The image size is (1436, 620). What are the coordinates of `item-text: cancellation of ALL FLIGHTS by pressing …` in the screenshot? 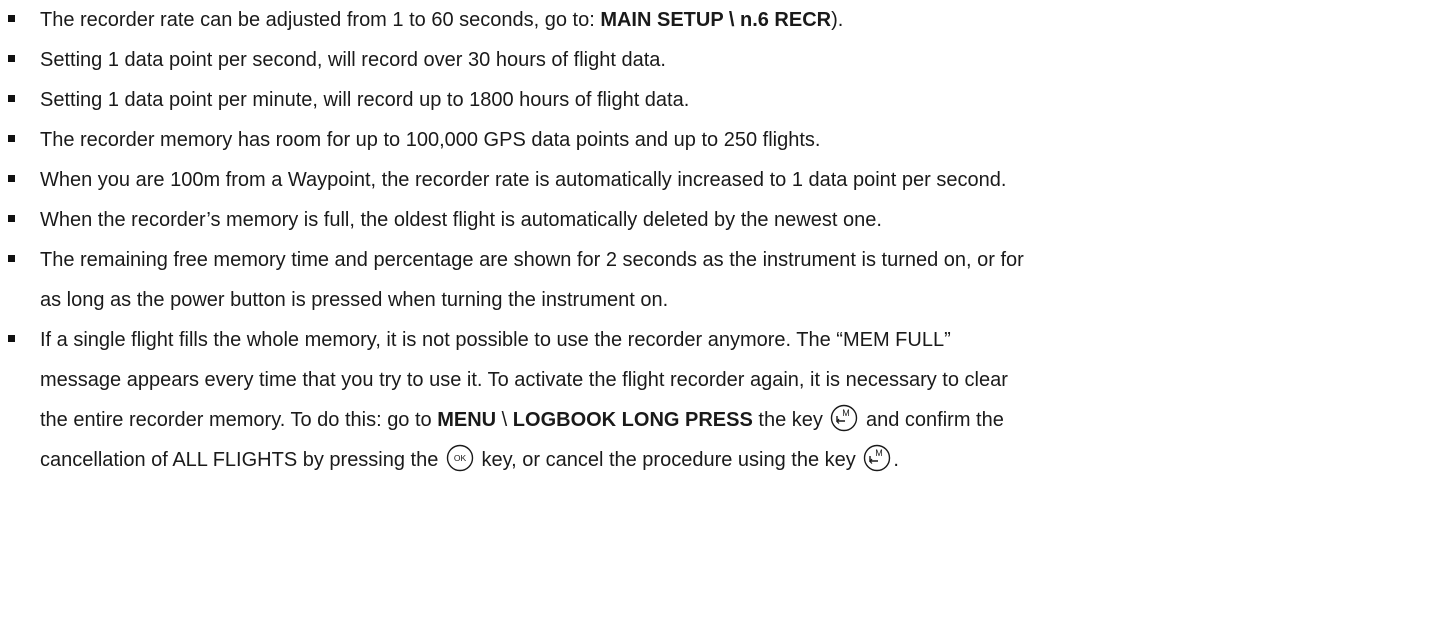 It's located at (242, 460).